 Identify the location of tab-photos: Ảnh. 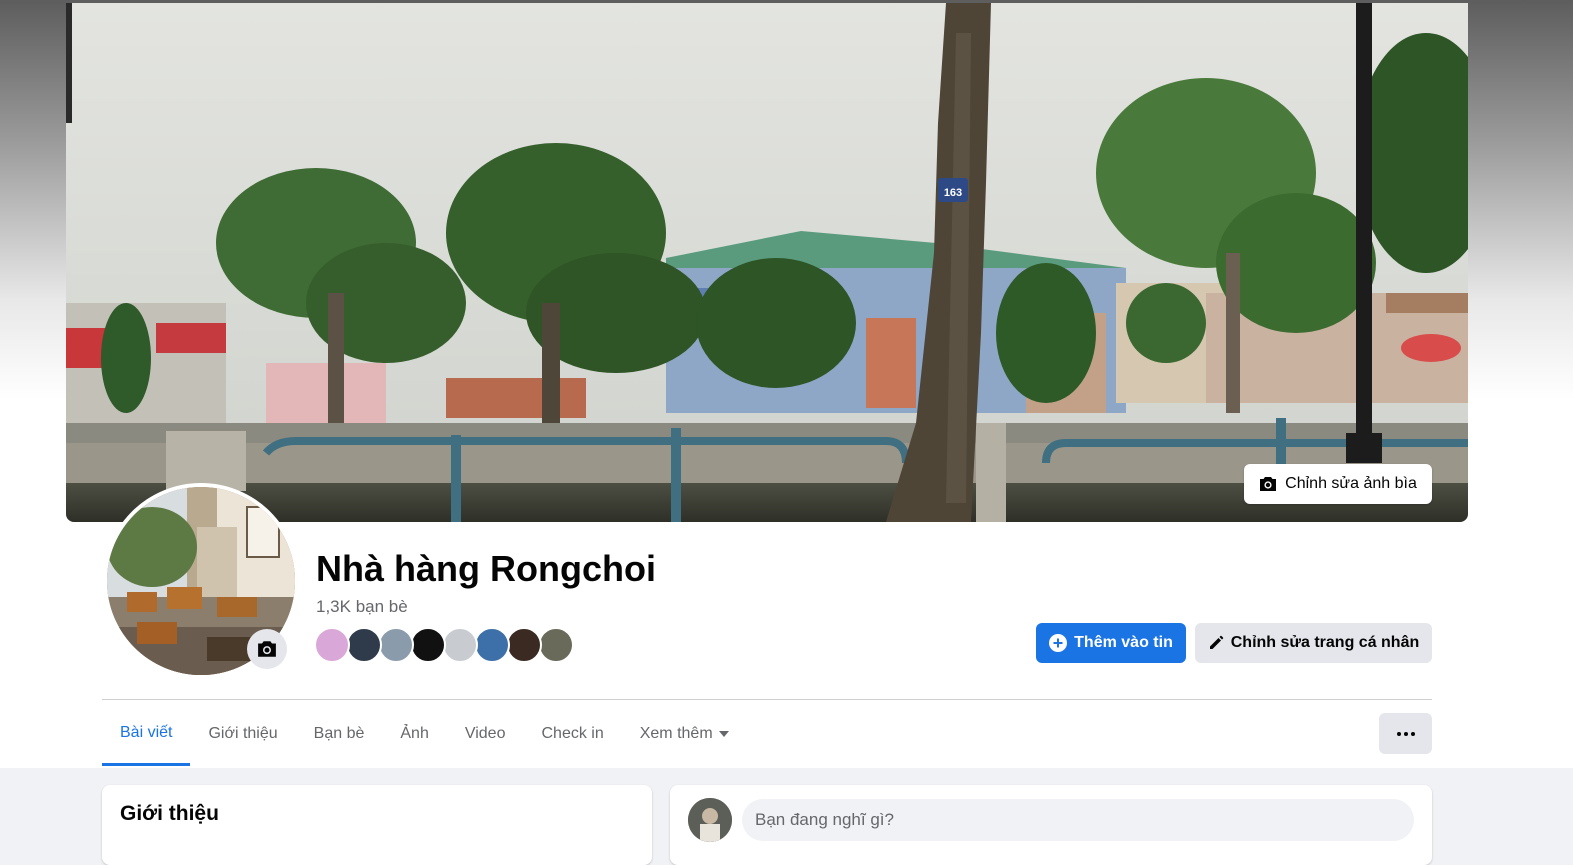
(414, 734).